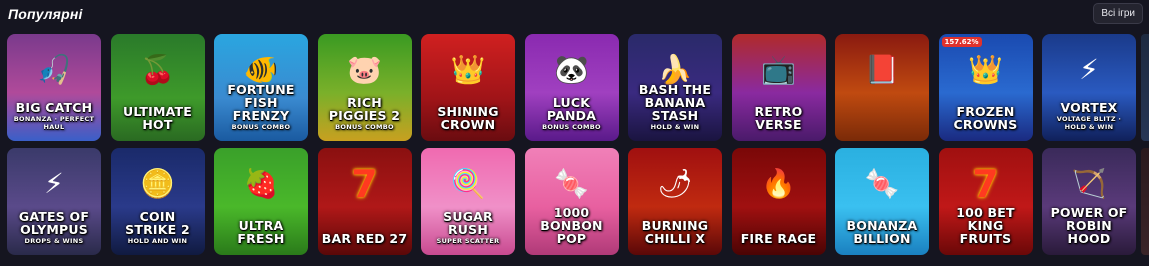  What do you see at coordinates (261, 102) in the screenshot?
I see `game-title-text: Fortune Fish Frenzy` at bounding box center [261, 102].